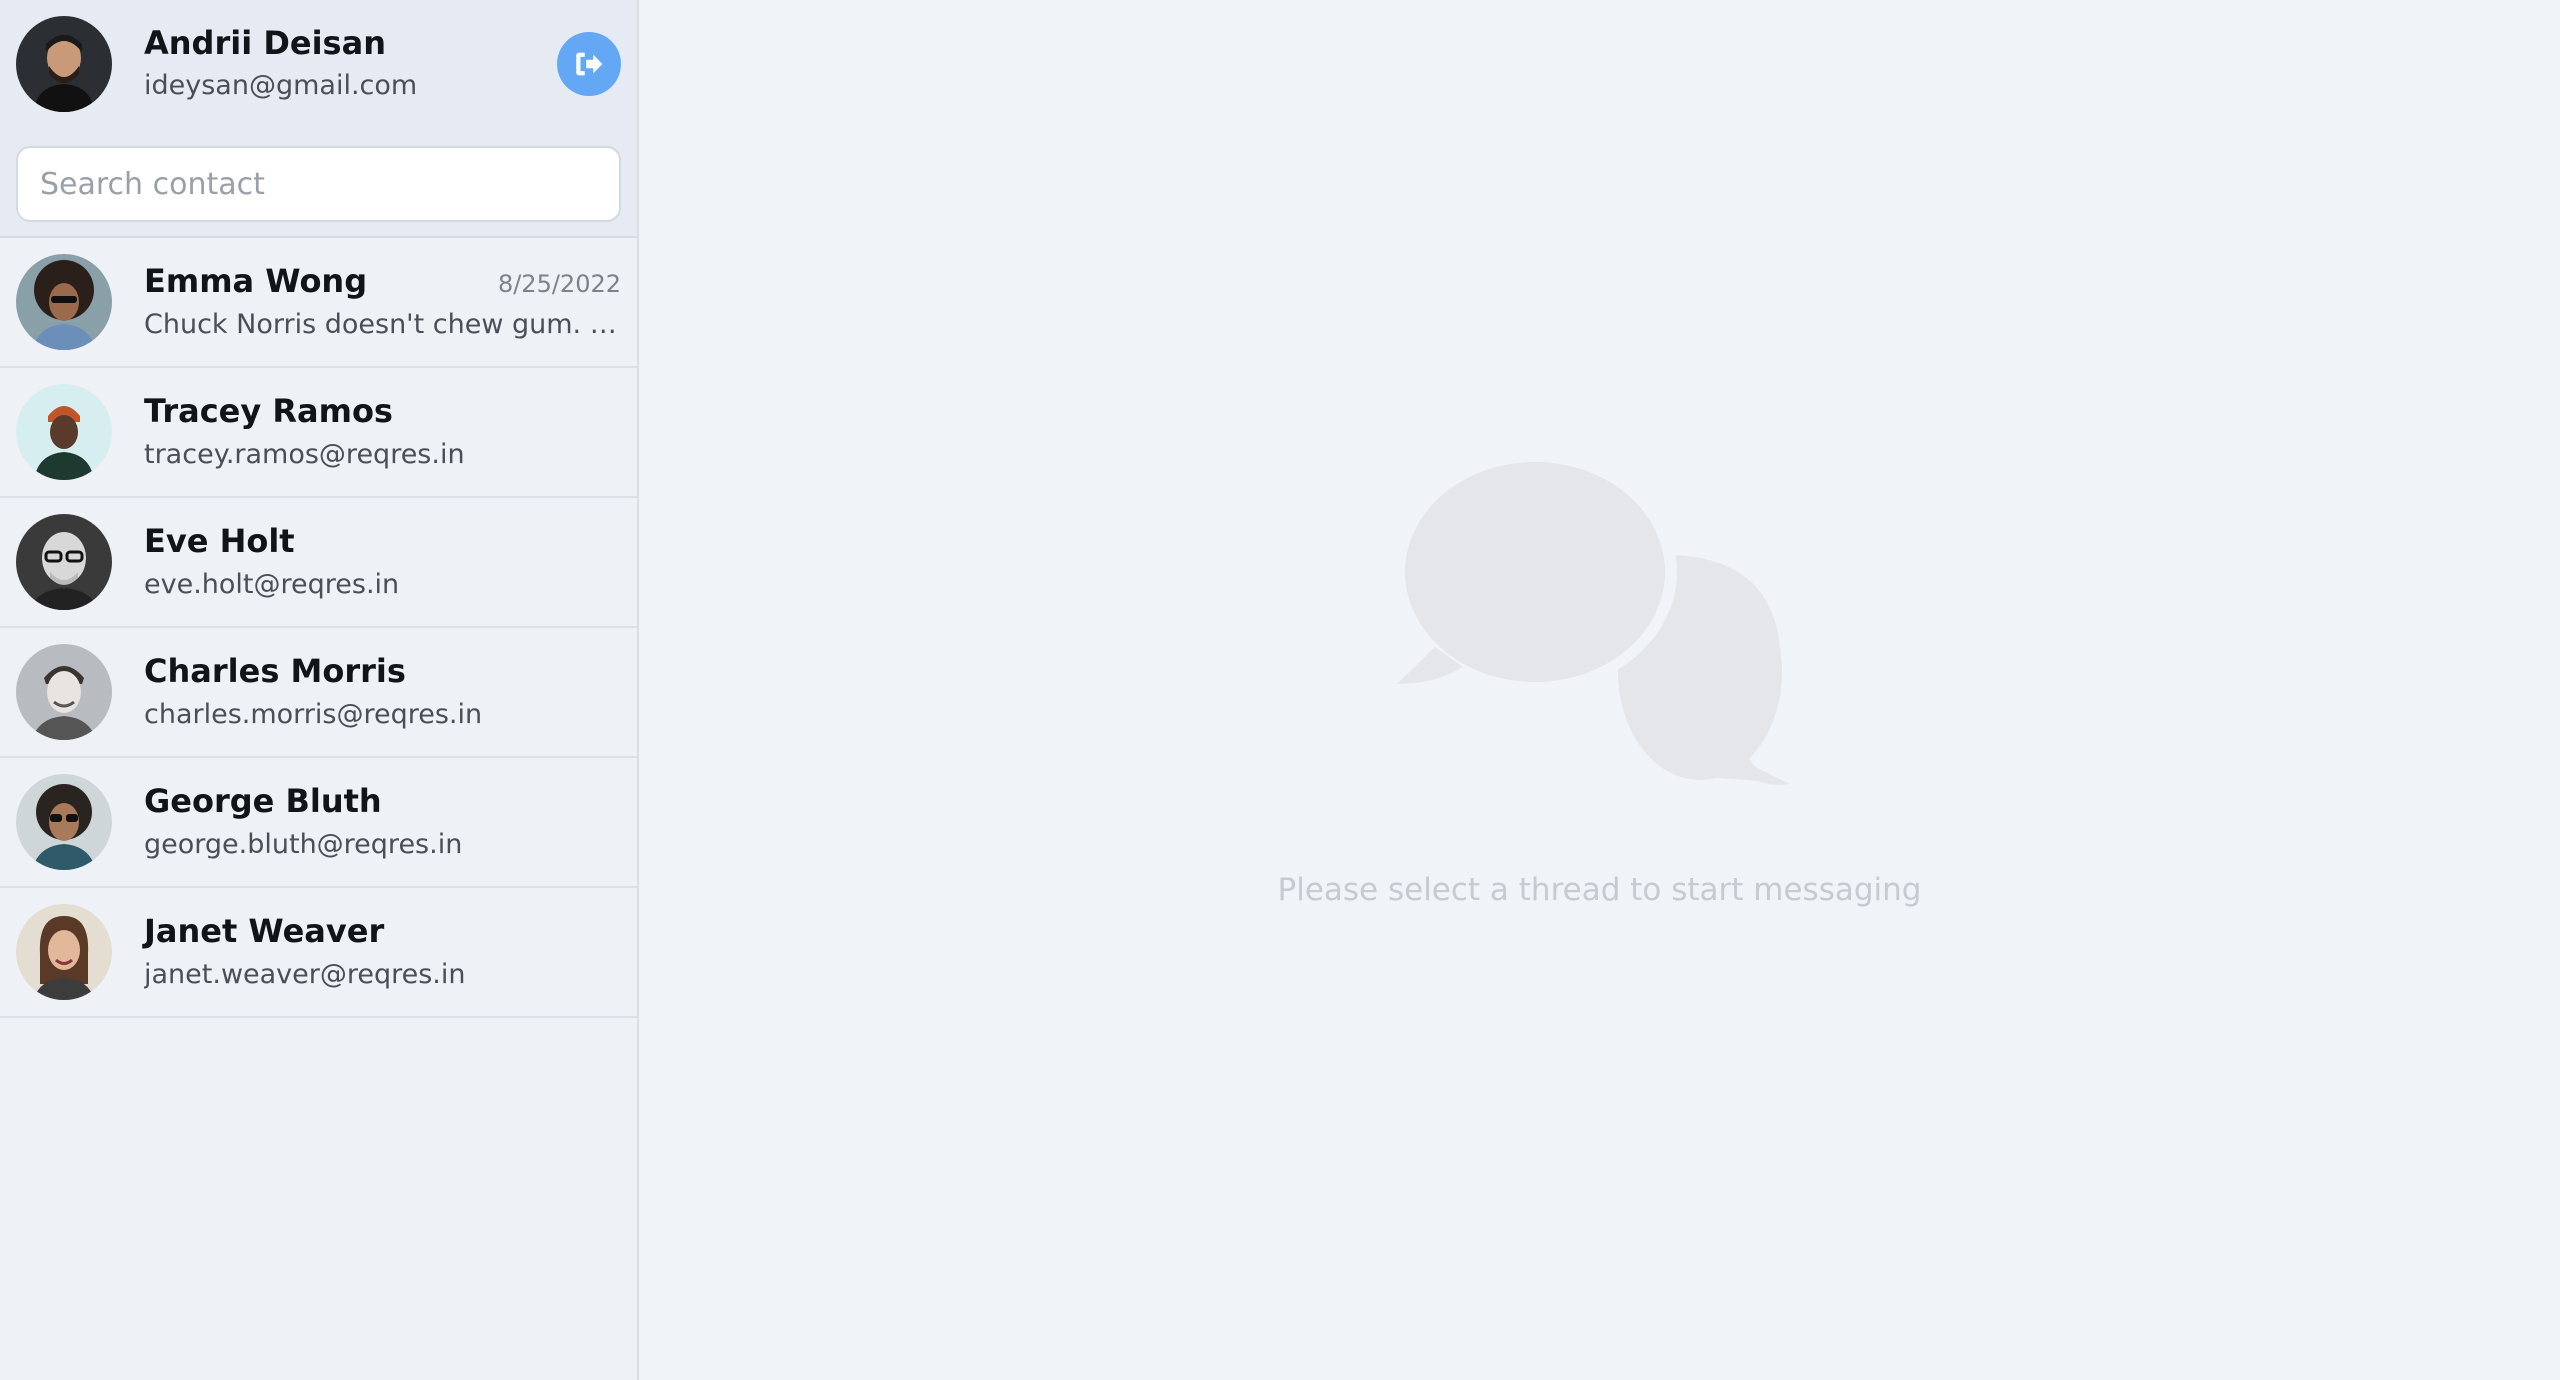  What do you see at coordinates (265, 43) in the screenshot?
I see `profile-name: Andrii Deisan` at bounding box center [265, 43].